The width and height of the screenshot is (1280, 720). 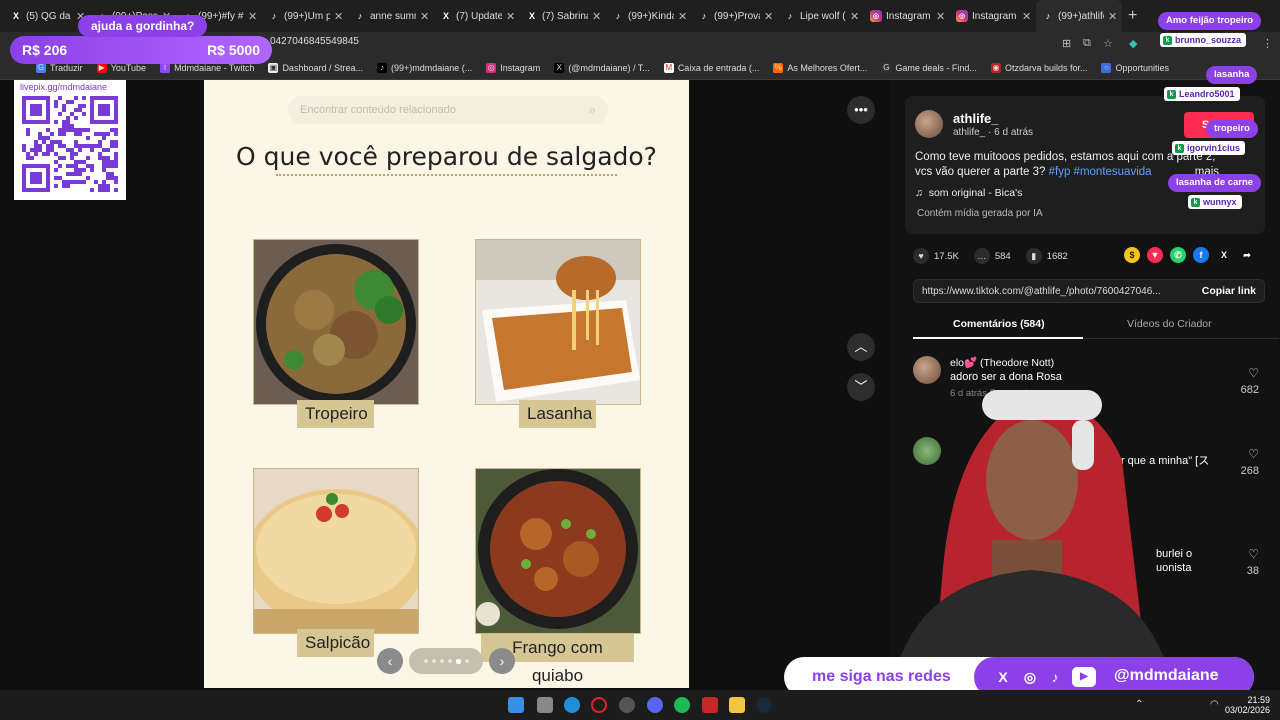 What do you see at coordinates (936, 256) in the screenshot?
I see `like-button: ♥ 17.5K` at bounding box center [936, 256].